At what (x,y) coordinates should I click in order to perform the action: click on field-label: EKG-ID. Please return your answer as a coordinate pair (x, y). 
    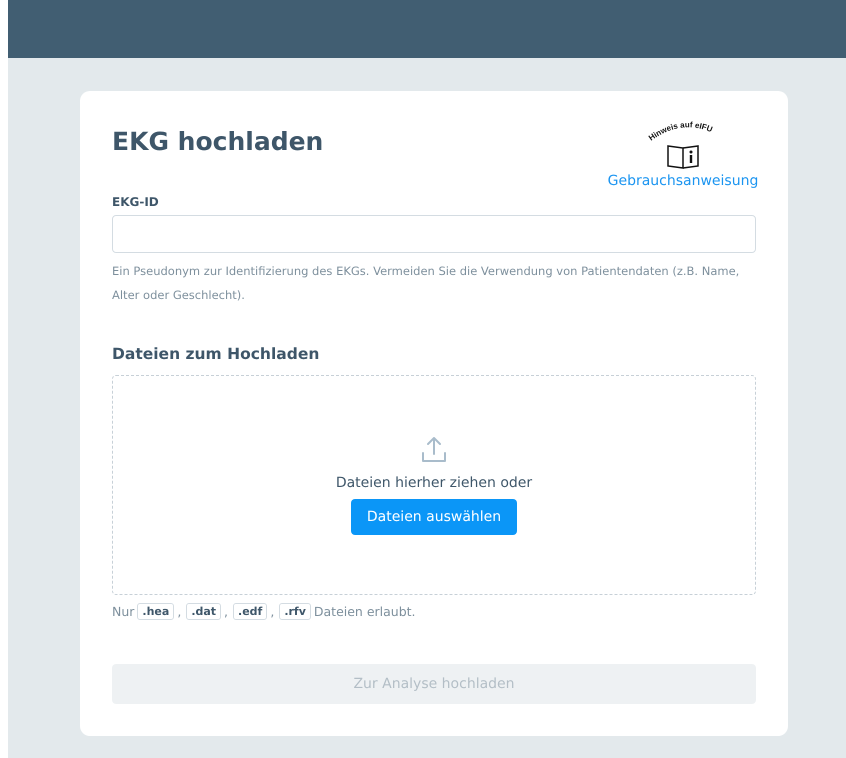
    Looking at the image, I should click on (136, 202).